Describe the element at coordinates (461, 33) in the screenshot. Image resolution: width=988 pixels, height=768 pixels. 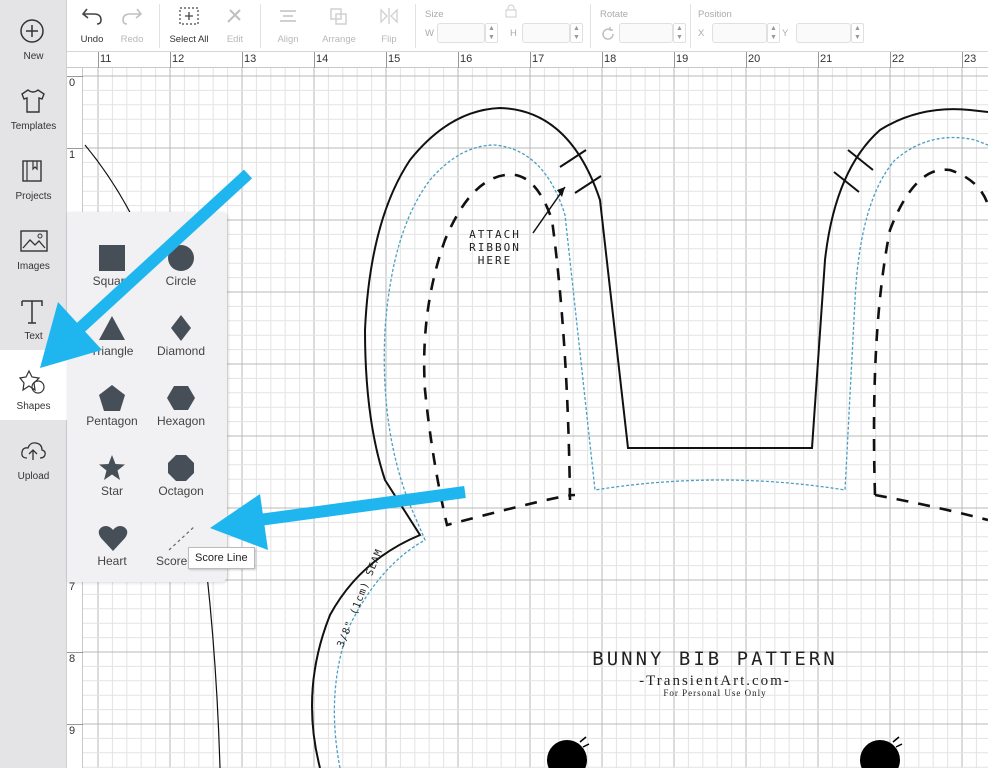
I see `width-input` at that location.